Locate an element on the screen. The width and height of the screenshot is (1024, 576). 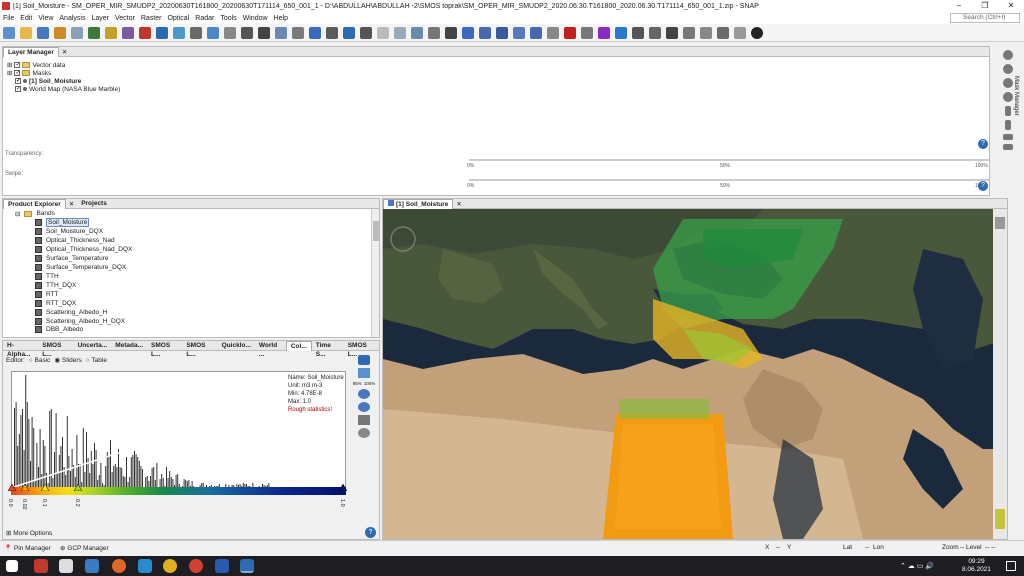
close-icon: ✕ is located at coordinates (458, 204).